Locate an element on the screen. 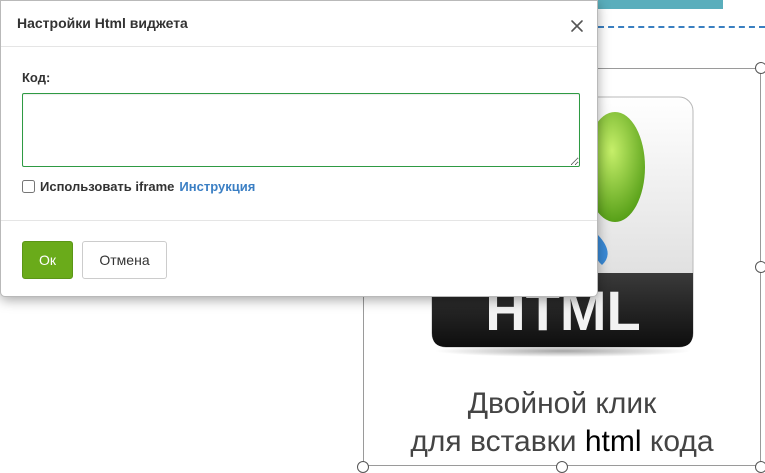  resize-handle-bottom is located at coordinates (562, 467).